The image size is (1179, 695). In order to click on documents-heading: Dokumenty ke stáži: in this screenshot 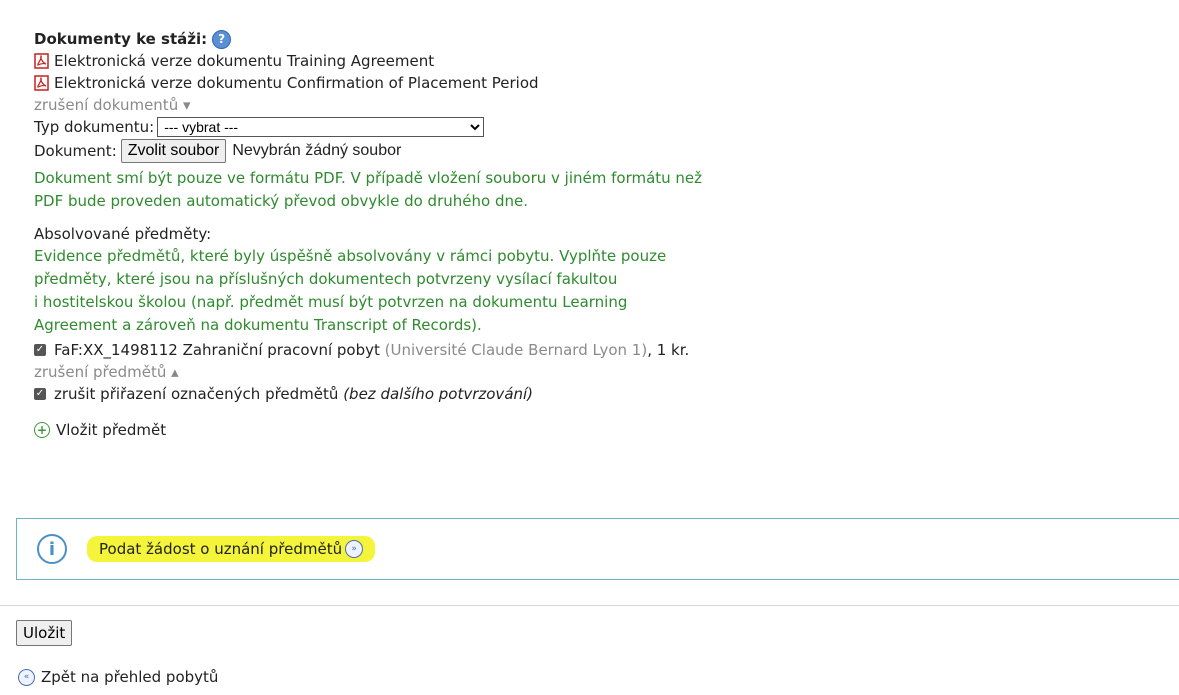, I will do `click(121, 39)`.